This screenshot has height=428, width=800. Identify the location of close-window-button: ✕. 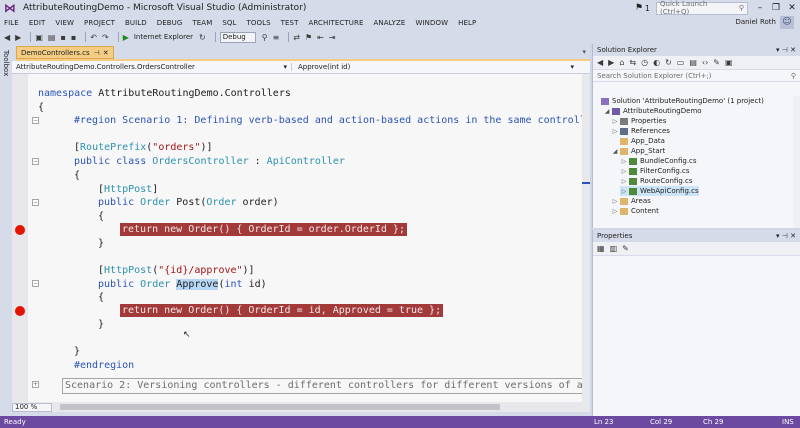
(792, 8).